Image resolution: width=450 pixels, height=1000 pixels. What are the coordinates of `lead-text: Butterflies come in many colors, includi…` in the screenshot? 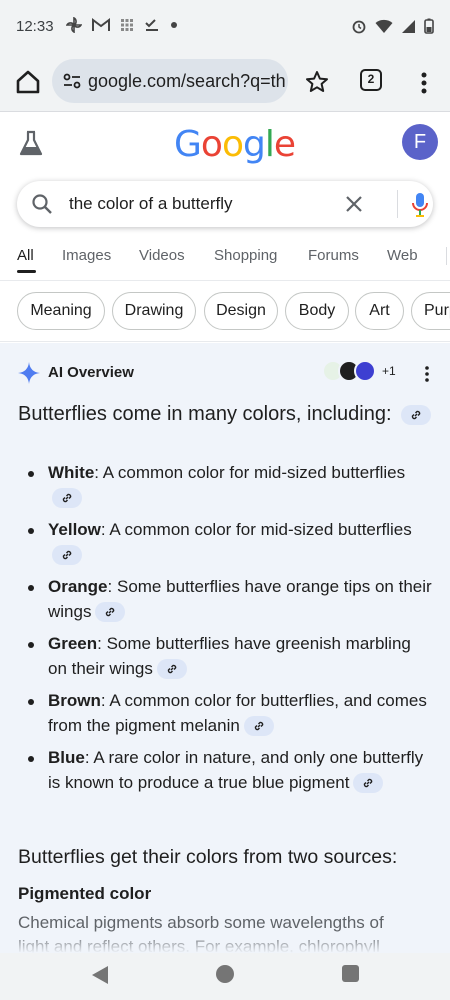 It's located at (205, 414).